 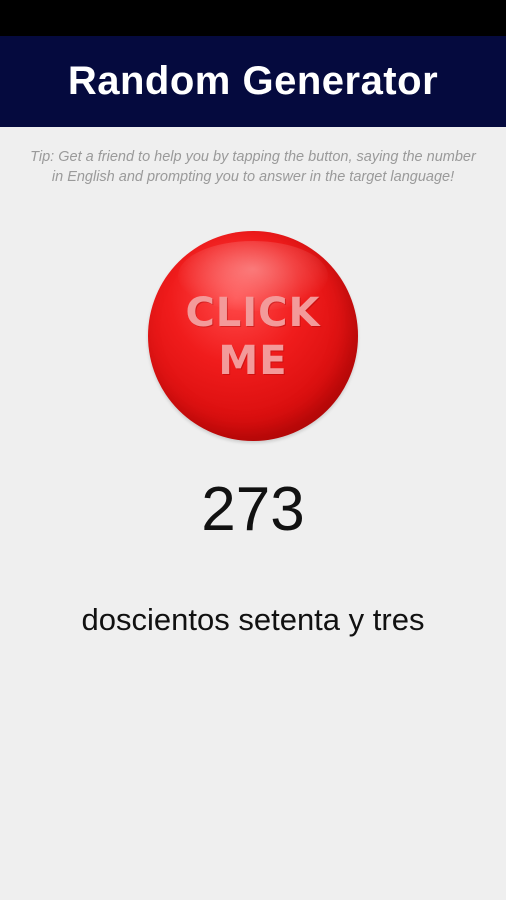 I want to click on number-in-words: doscientos setenta y tres, so click(x=253, y=619).